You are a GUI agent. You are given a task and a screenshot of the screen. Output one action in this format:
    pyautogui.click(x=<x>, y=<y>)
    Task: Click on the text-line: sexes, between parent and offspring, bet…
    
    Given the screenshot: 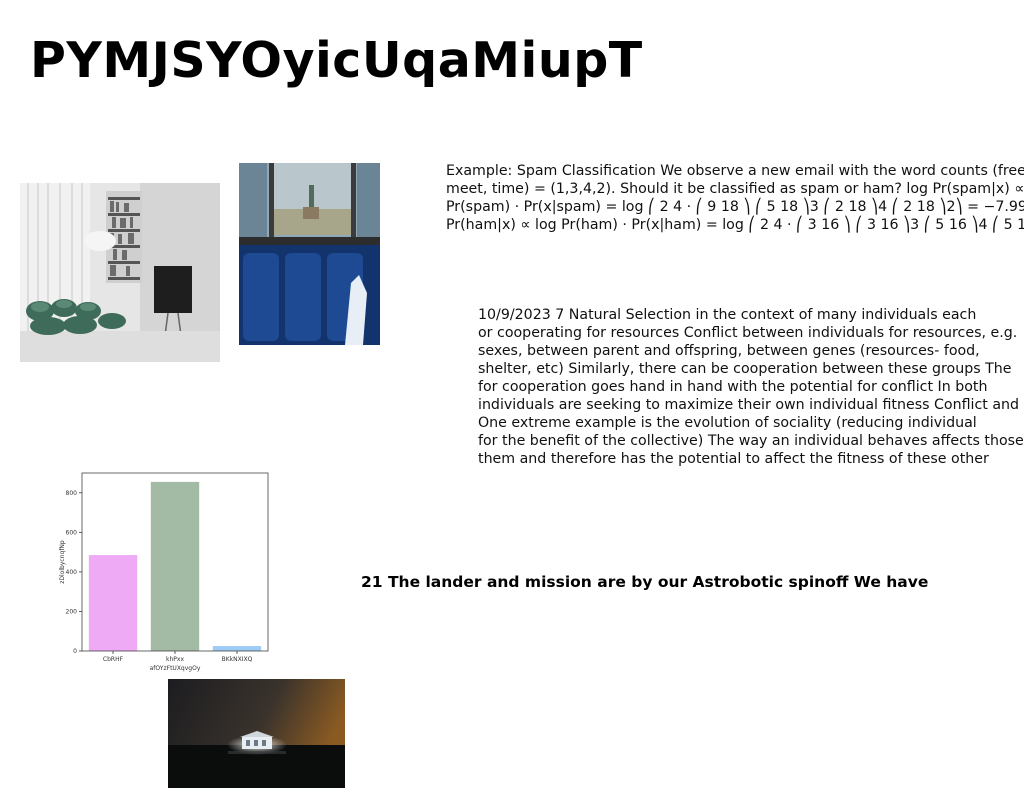 What is the action you would take?
    pyautogui.click(x=729, y=351)
    